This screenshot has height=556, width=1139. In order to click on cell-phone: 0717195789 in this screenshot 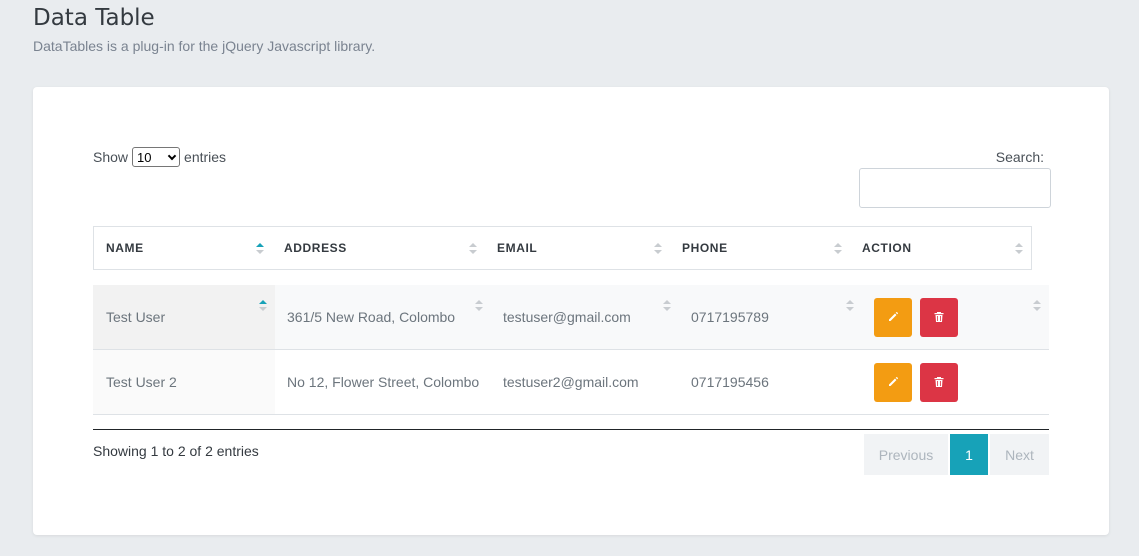, I will do `click(770, 317)`.